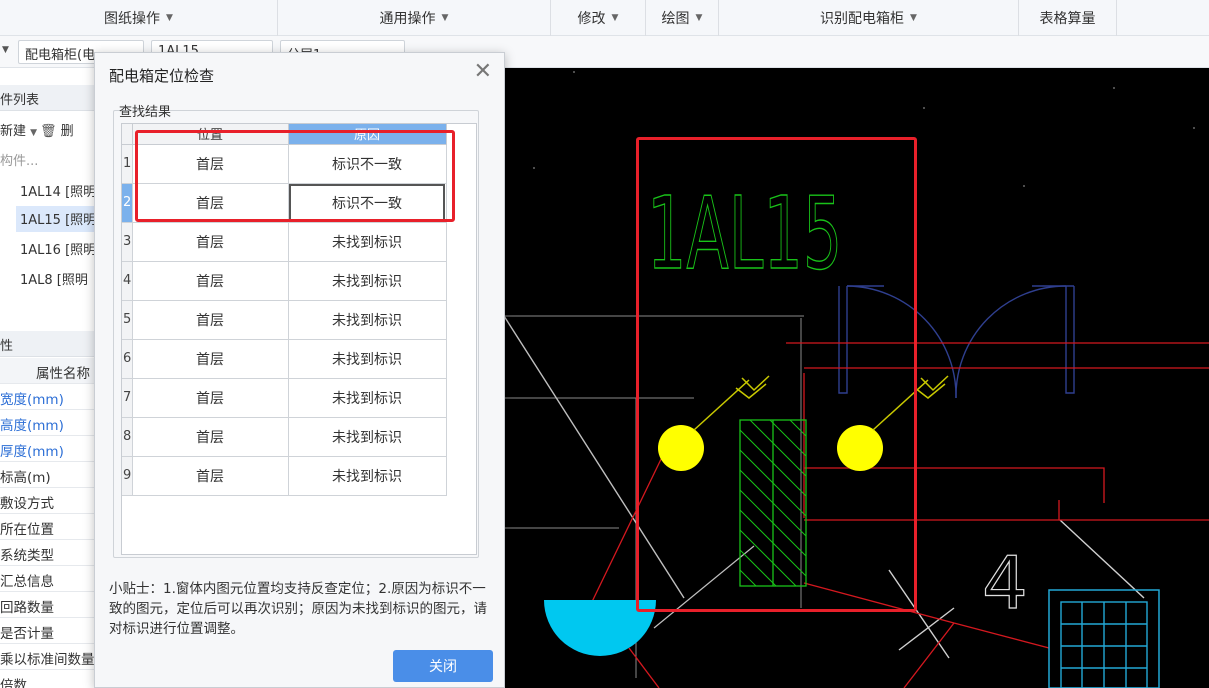 The height and width of the screenshot is (688, 1209). I want to click on ribbon-group-identify-distribution-box: 识别配电箱柜 ▼, so click(869, 18).